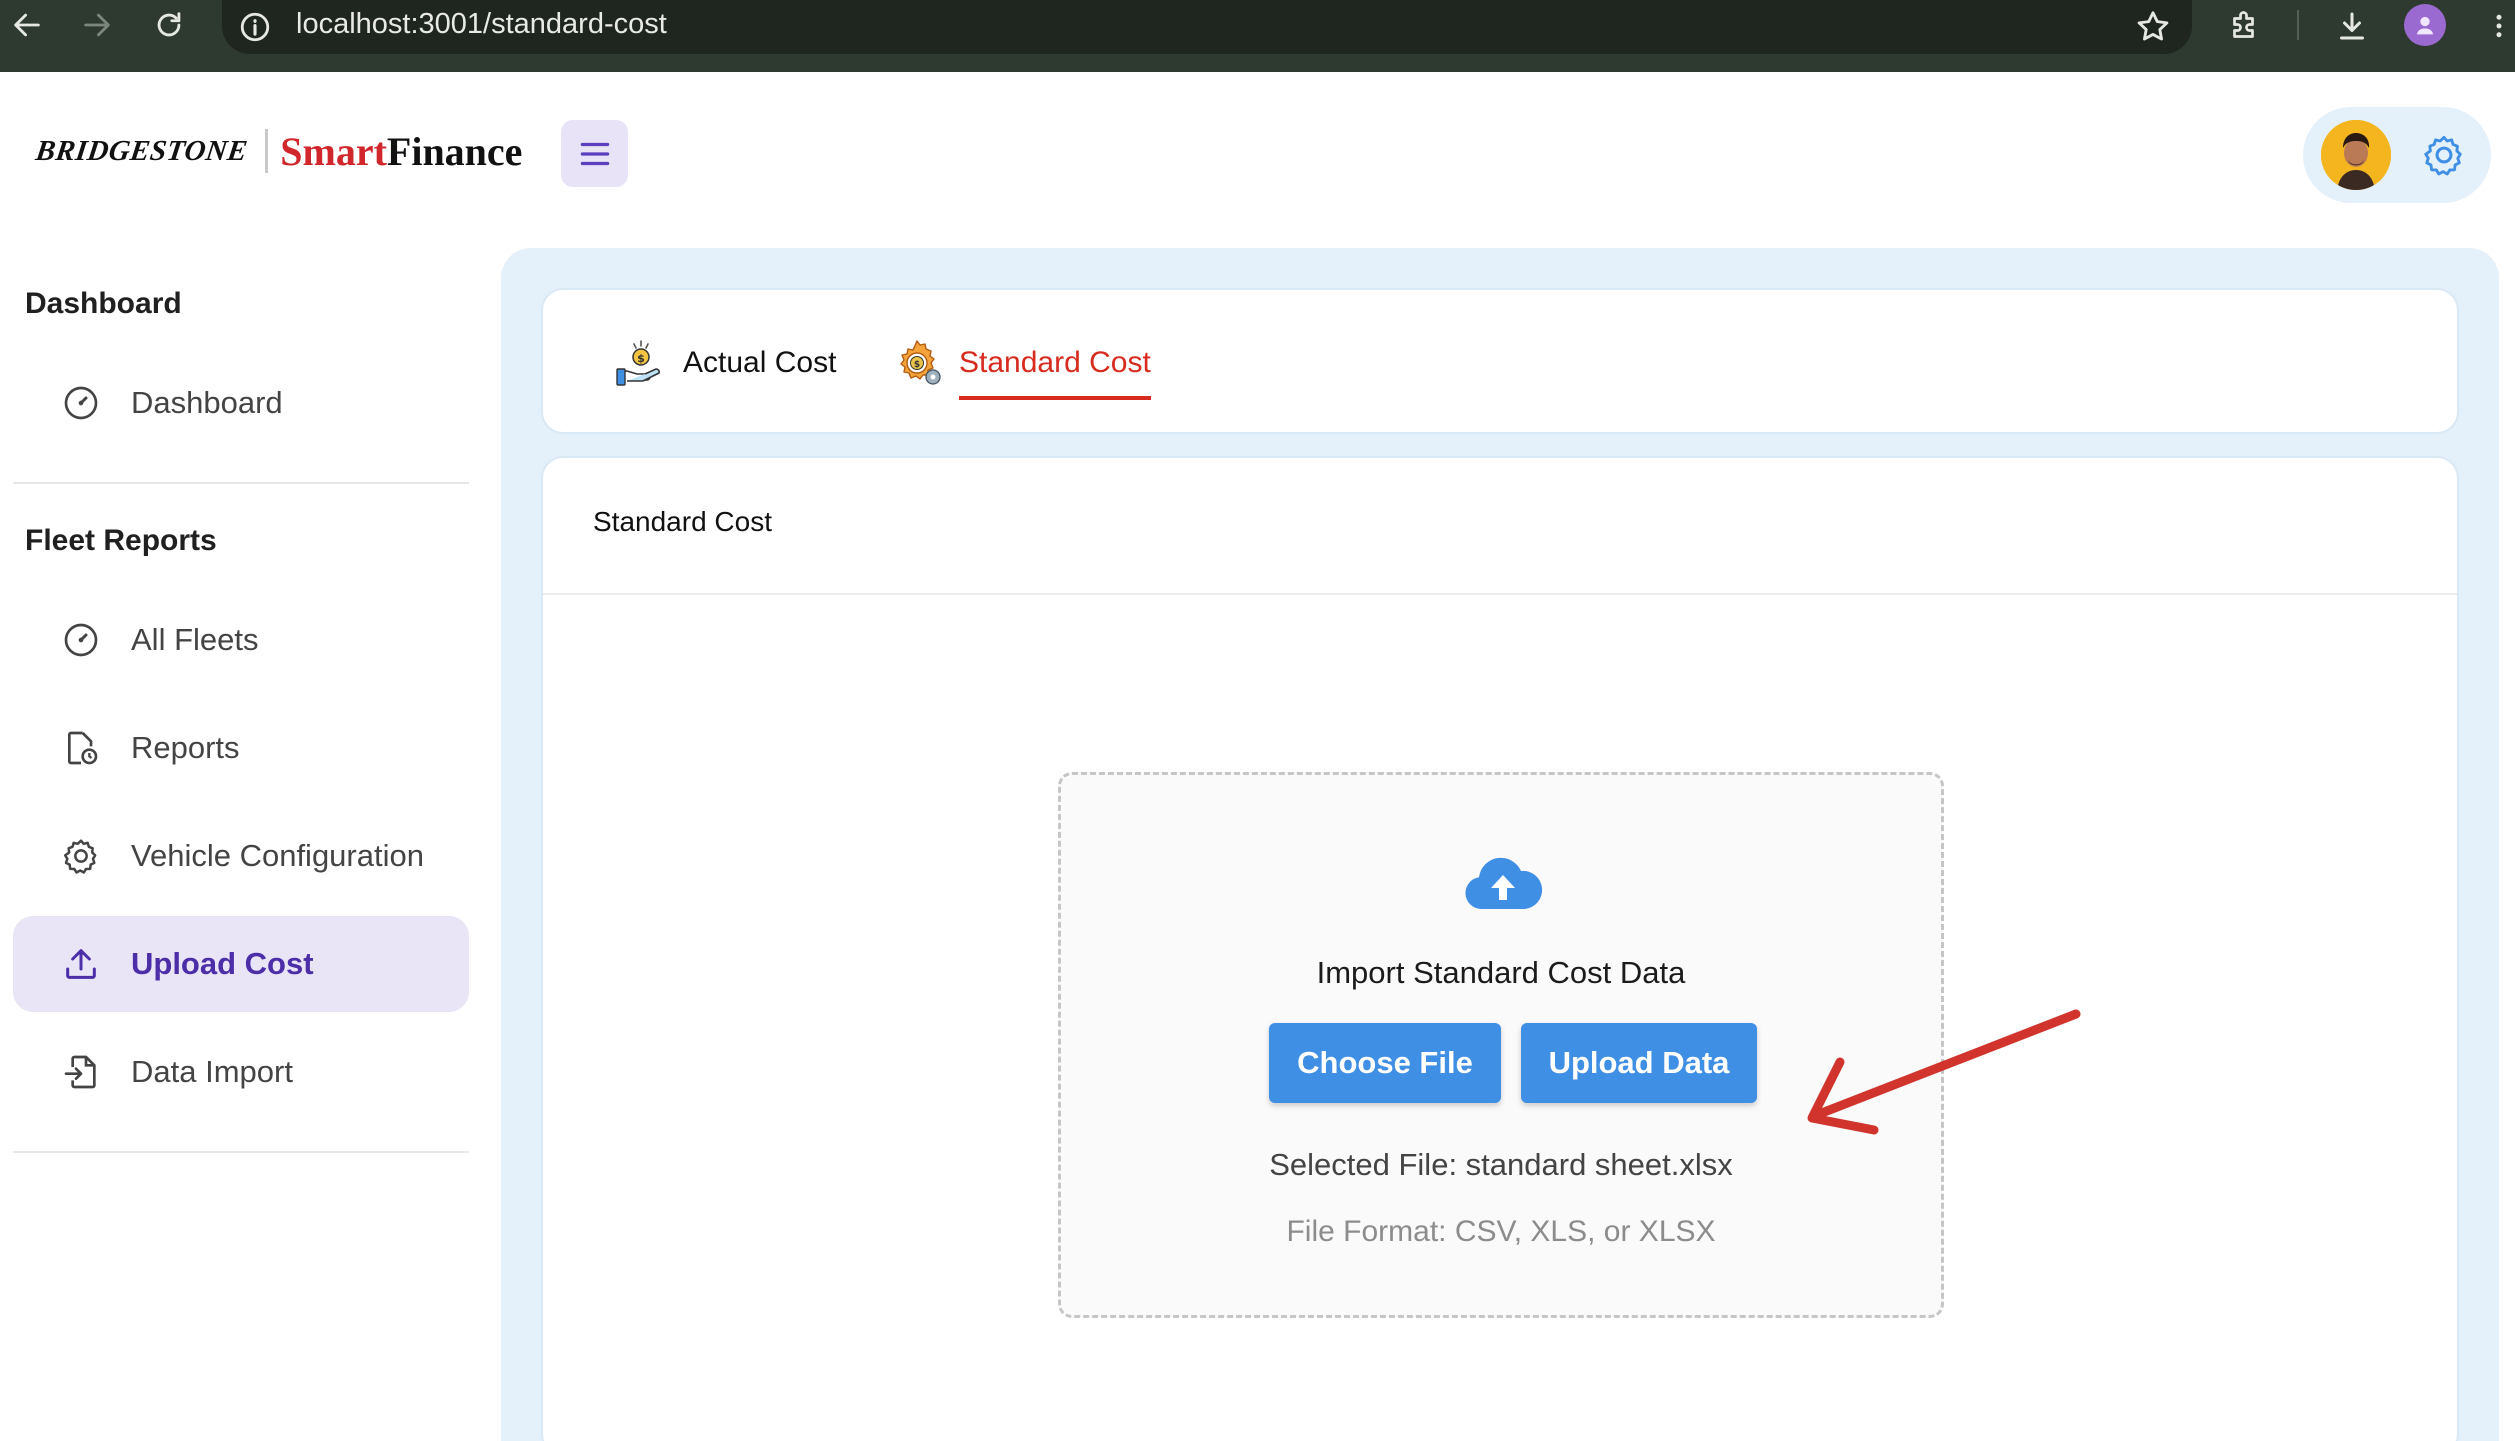 The height and width of the screenshot is (1441, 2515). Describe the element at coordinates (2298, 25) in the screenshot. I see `toolbar-divider` at that location.